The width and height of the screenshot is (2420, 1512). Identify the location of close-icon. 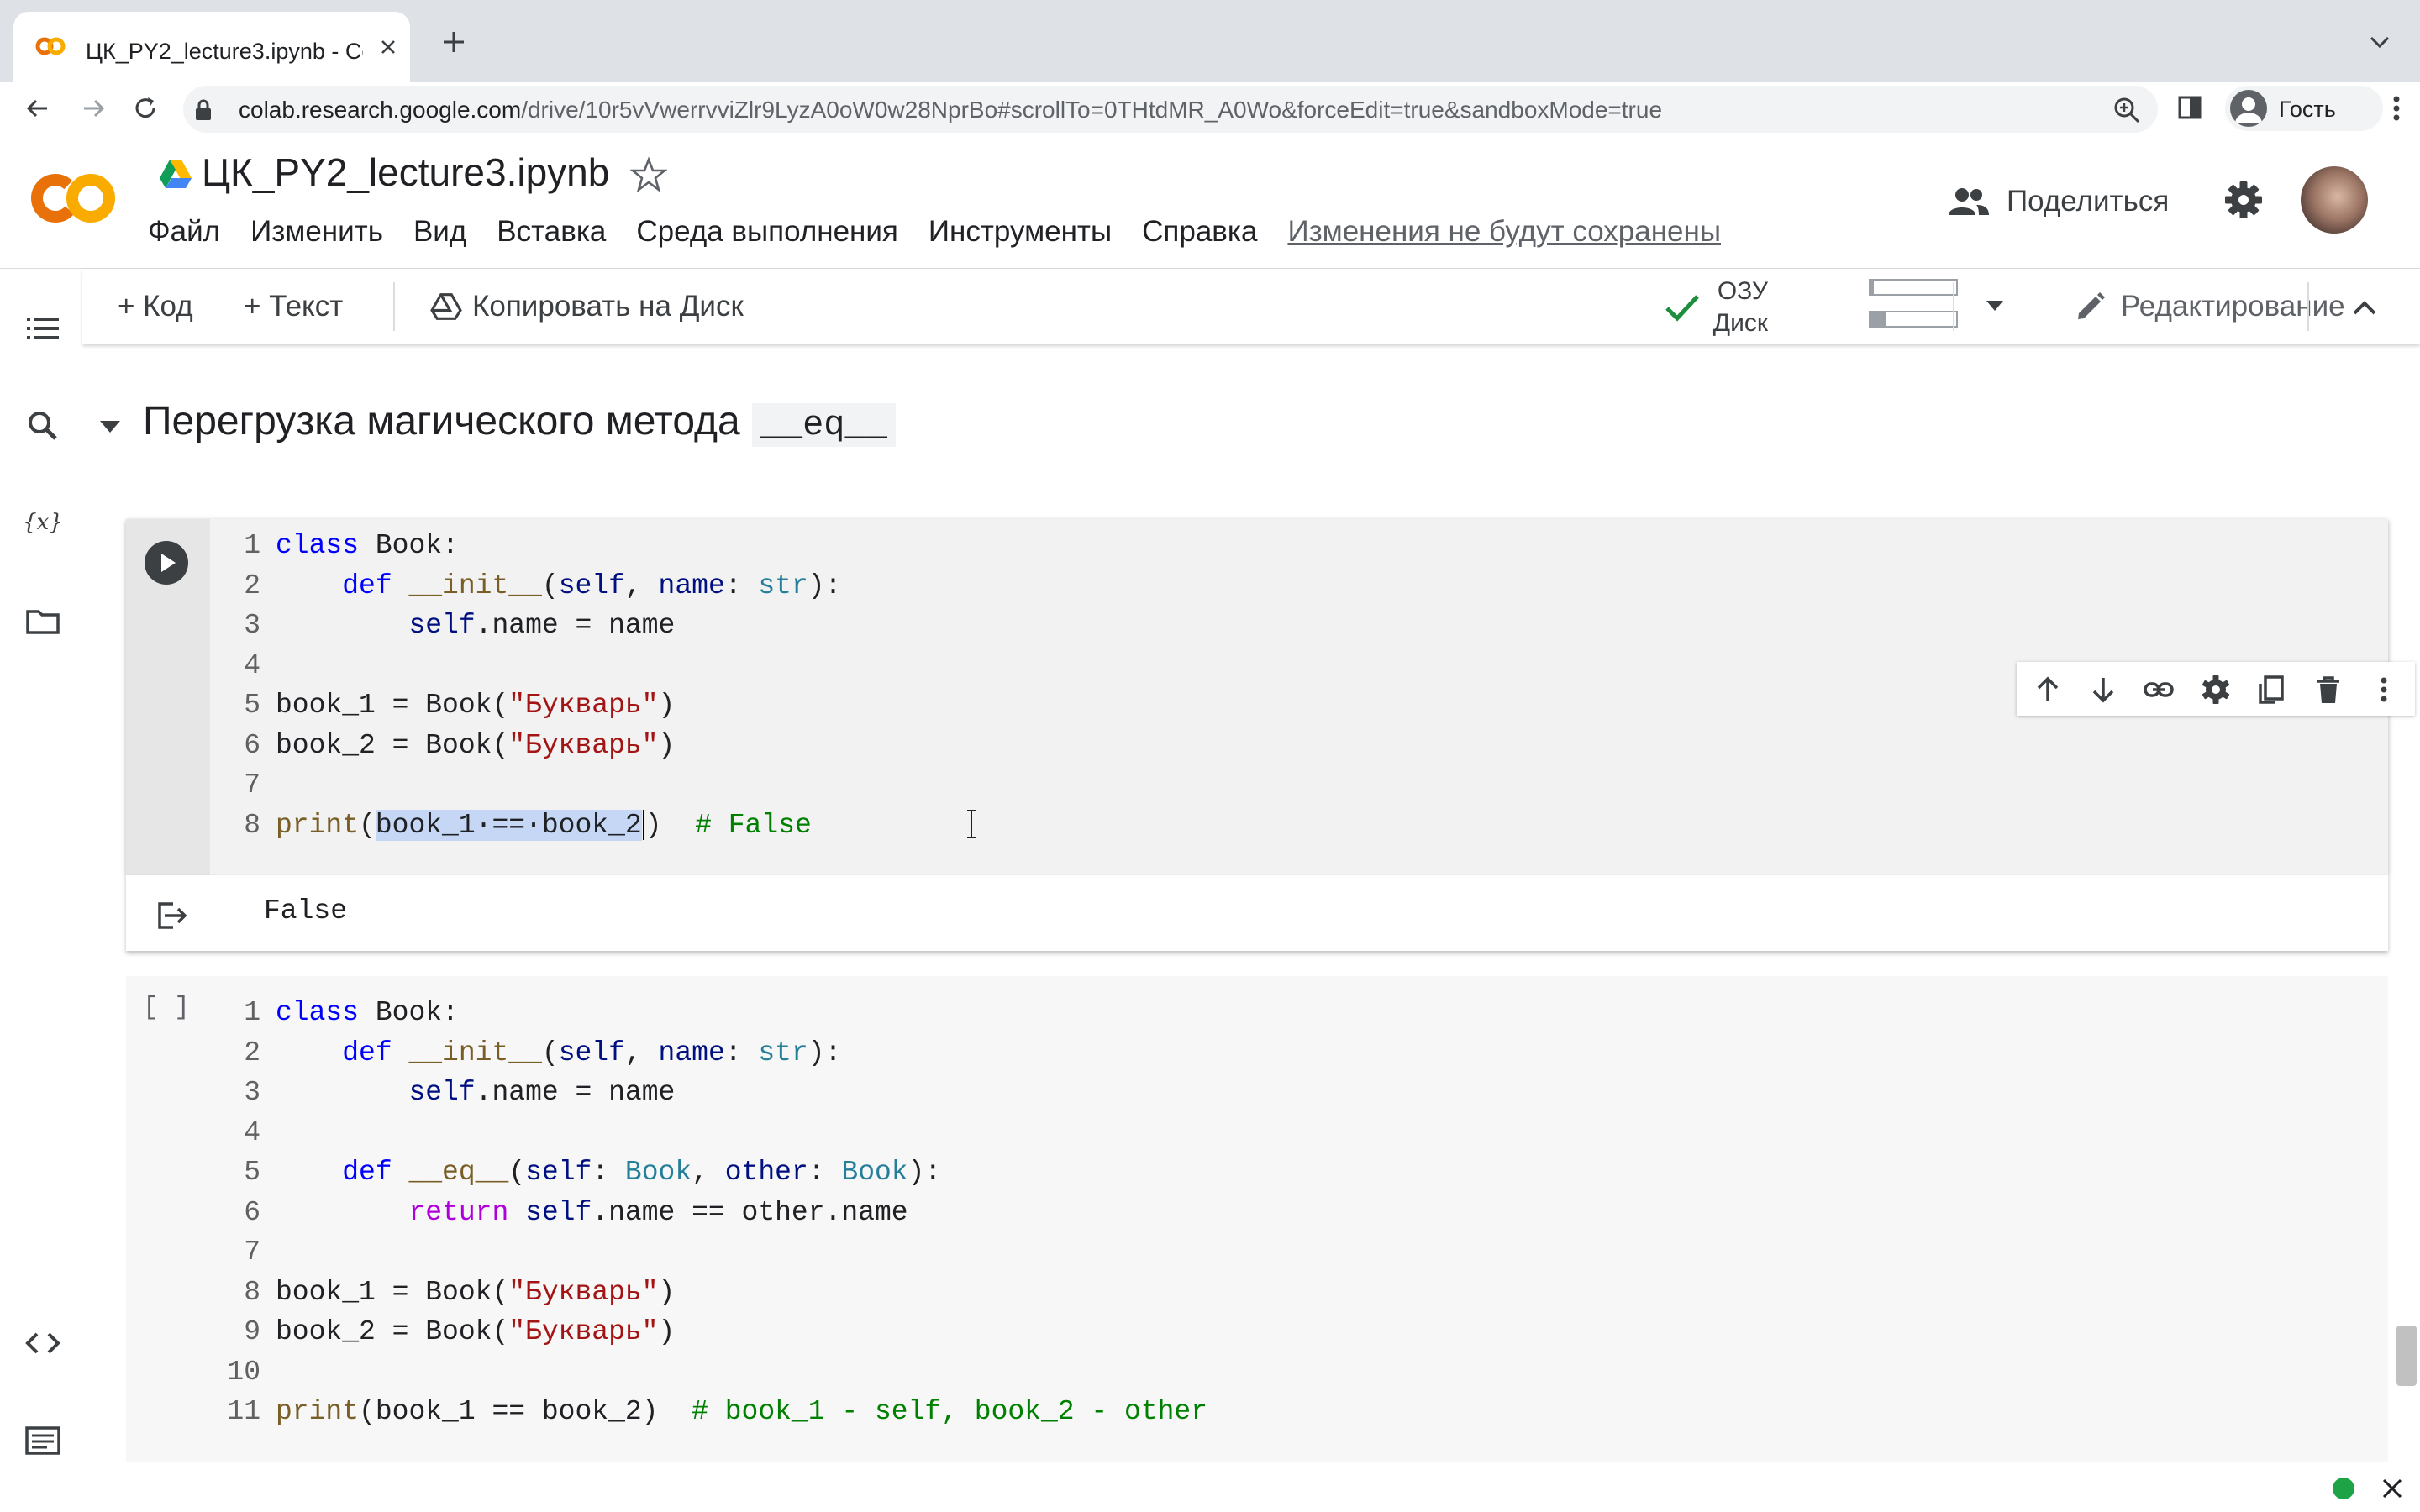
(2392, 1488).